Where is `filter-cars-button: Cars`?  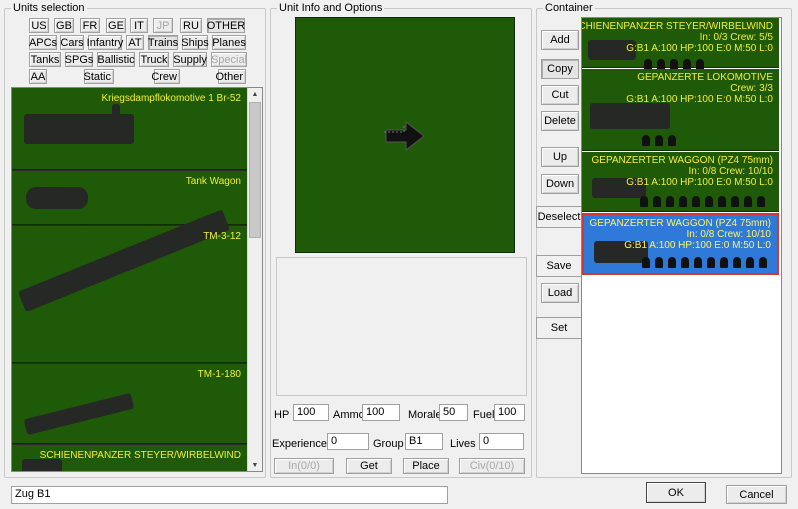 filter-cars-button: Cars is located at coordinates (72, 42).